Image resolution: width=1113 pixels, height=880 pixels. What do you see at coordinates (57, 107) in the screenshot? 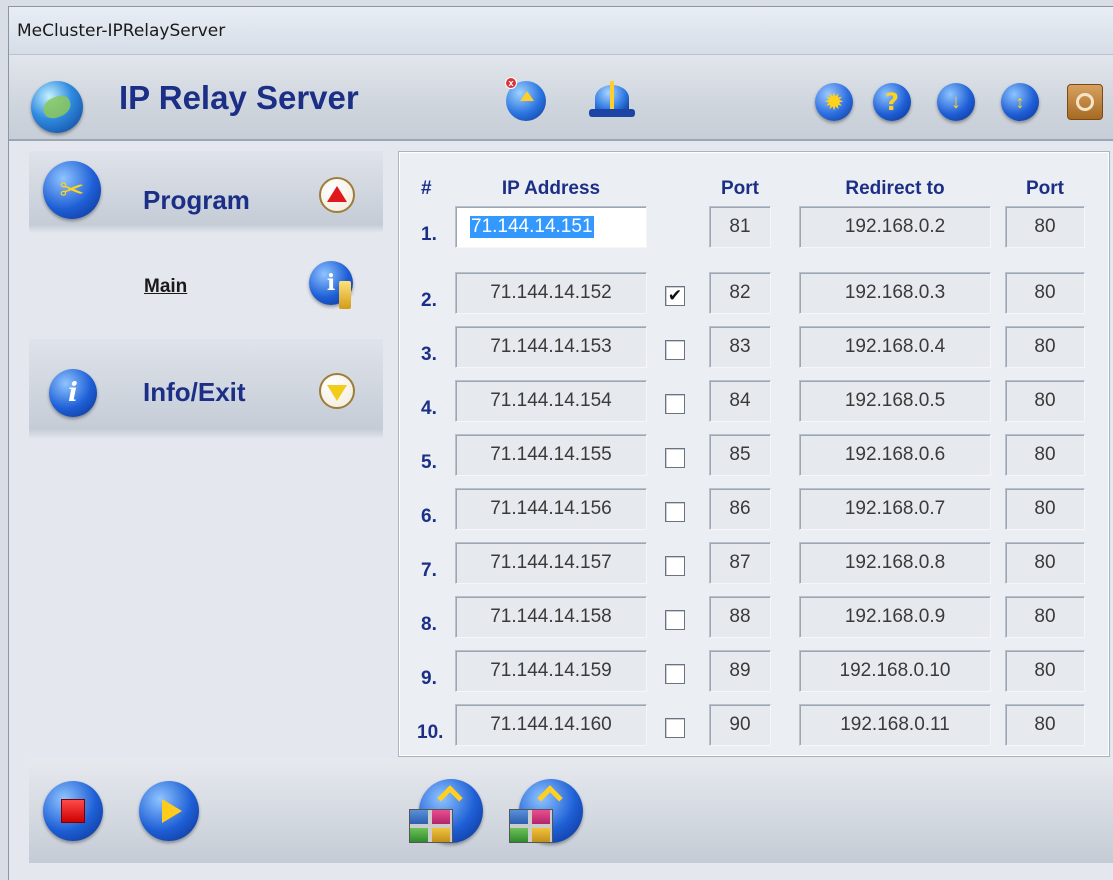
I see `globe-icon` at bounding box center [57, 107].